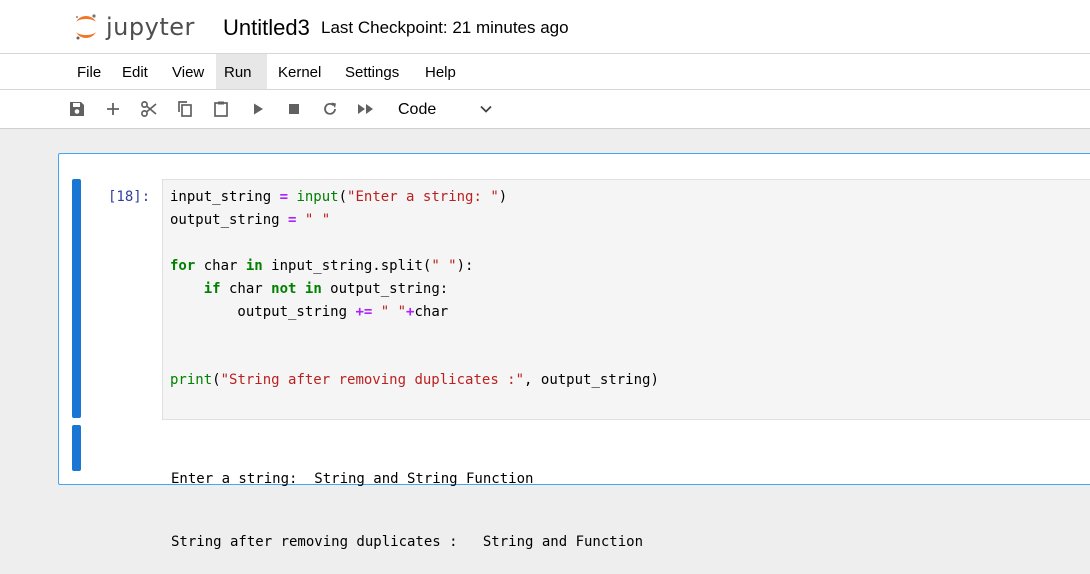  Describe the element at coordinates (221, 109) in the screenshot. I see `paste-icon` at that location.